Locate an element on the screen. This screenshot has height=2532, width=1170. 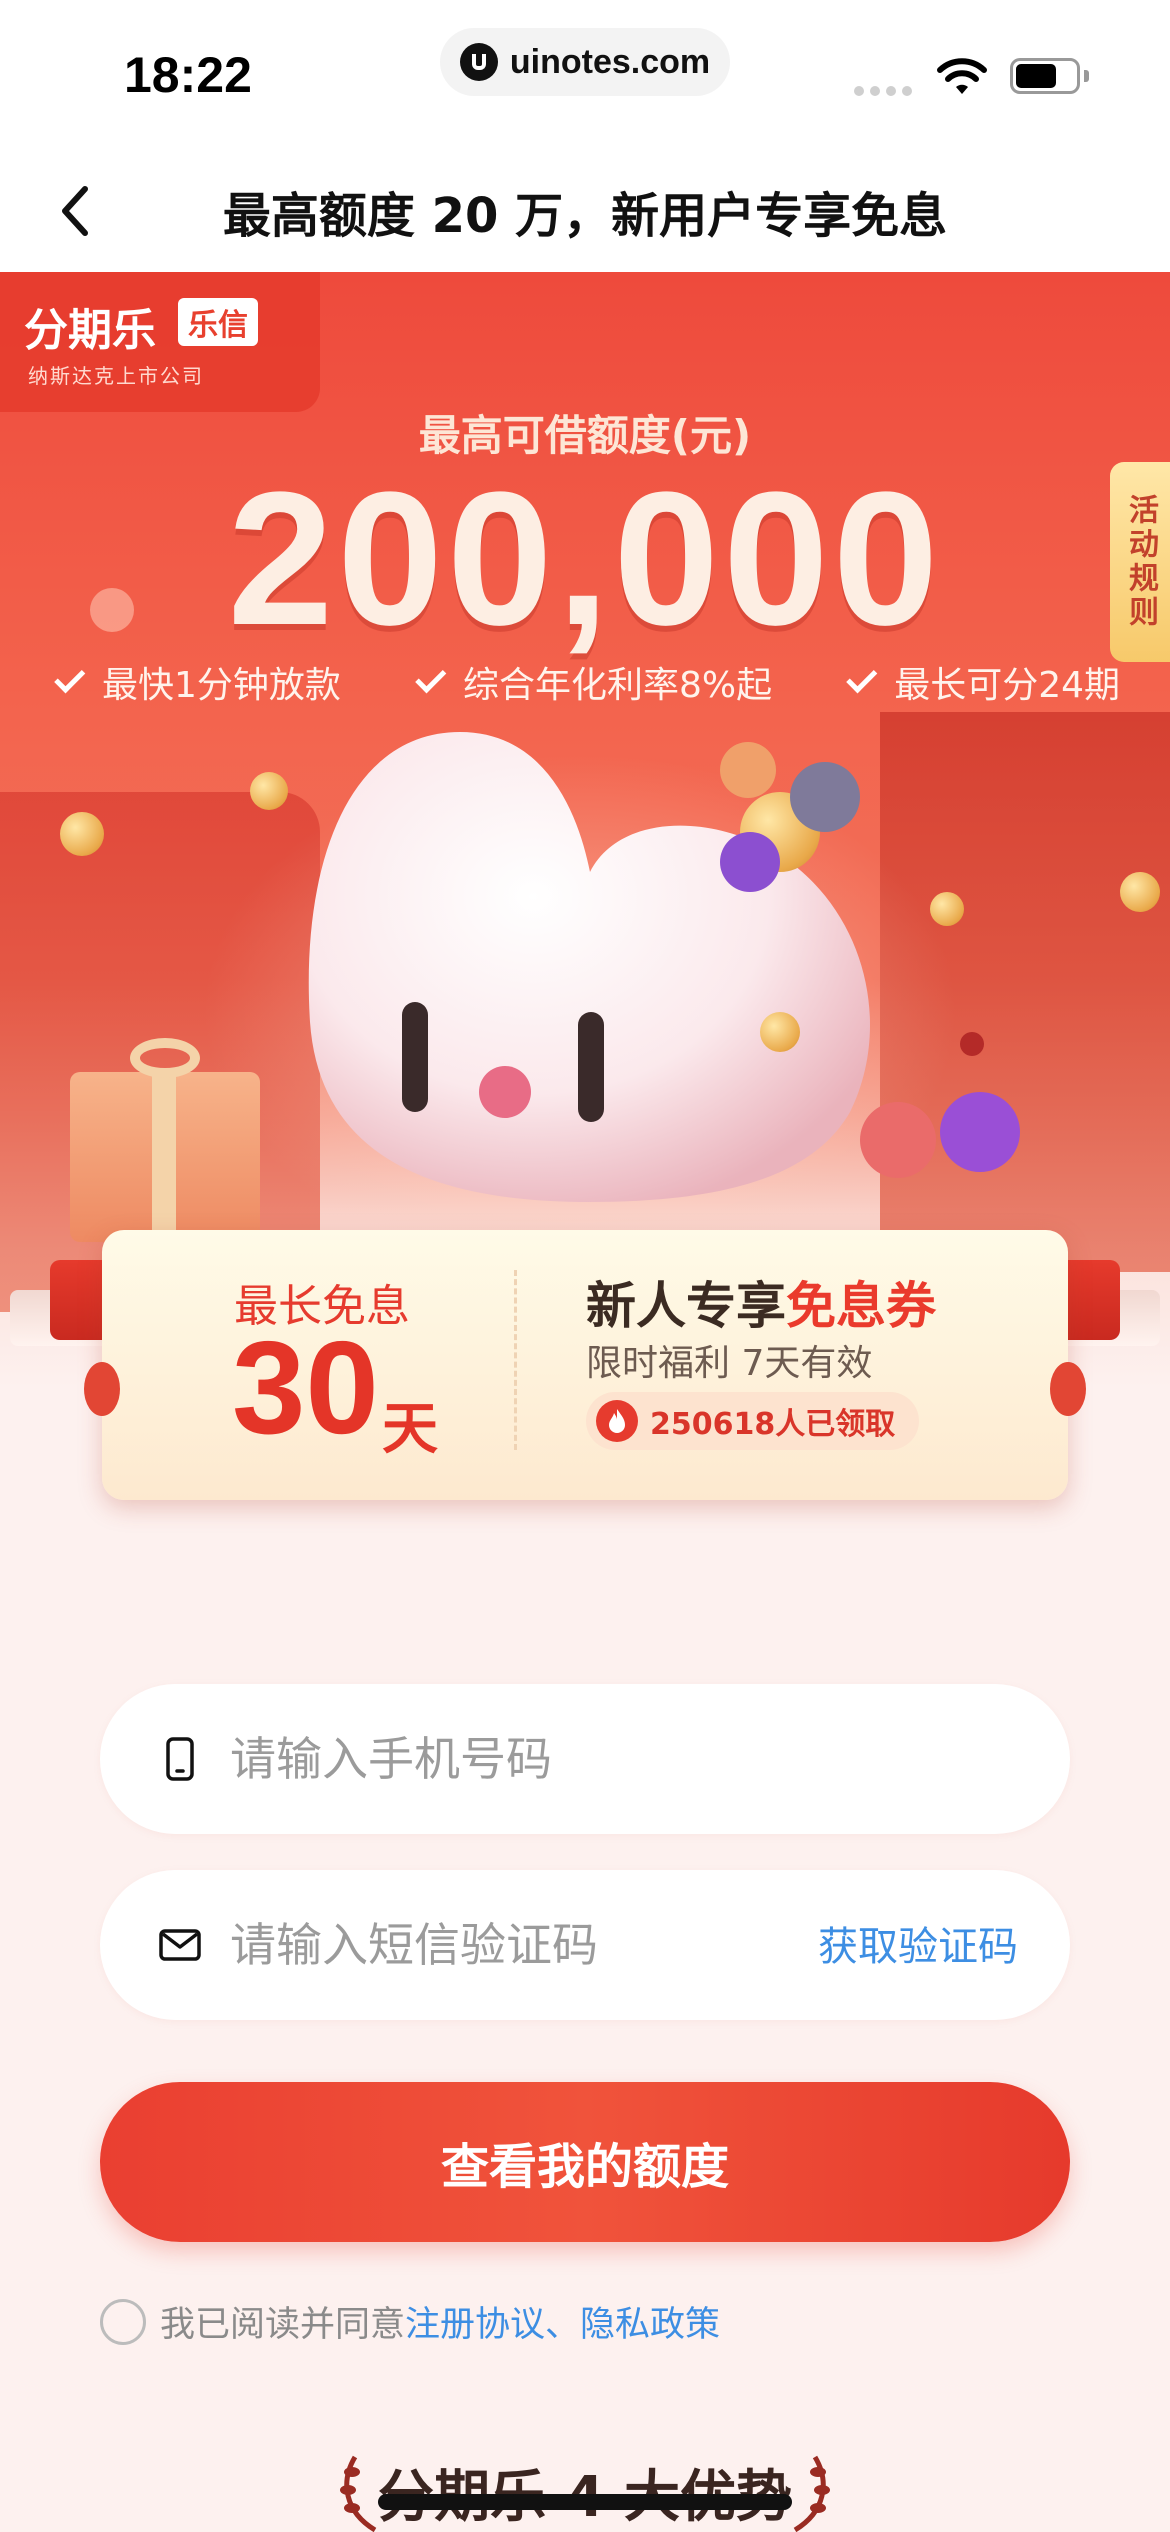
agree-text: 我已阅读并同意 is located at coordinates (283, 2325).